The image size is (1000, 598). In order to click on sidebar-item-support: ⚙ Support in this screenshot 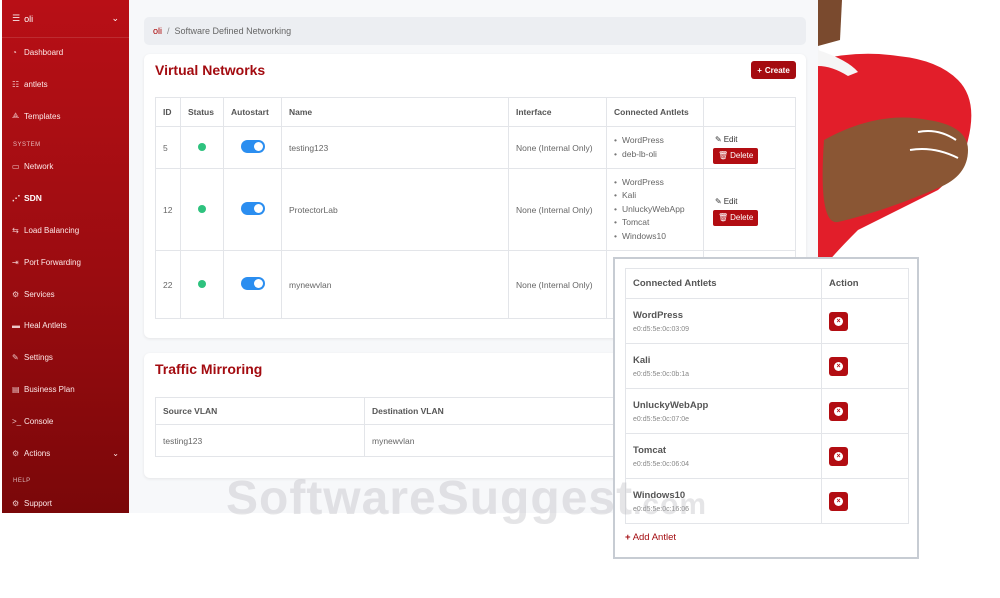, I will do `click(65, 503)`.